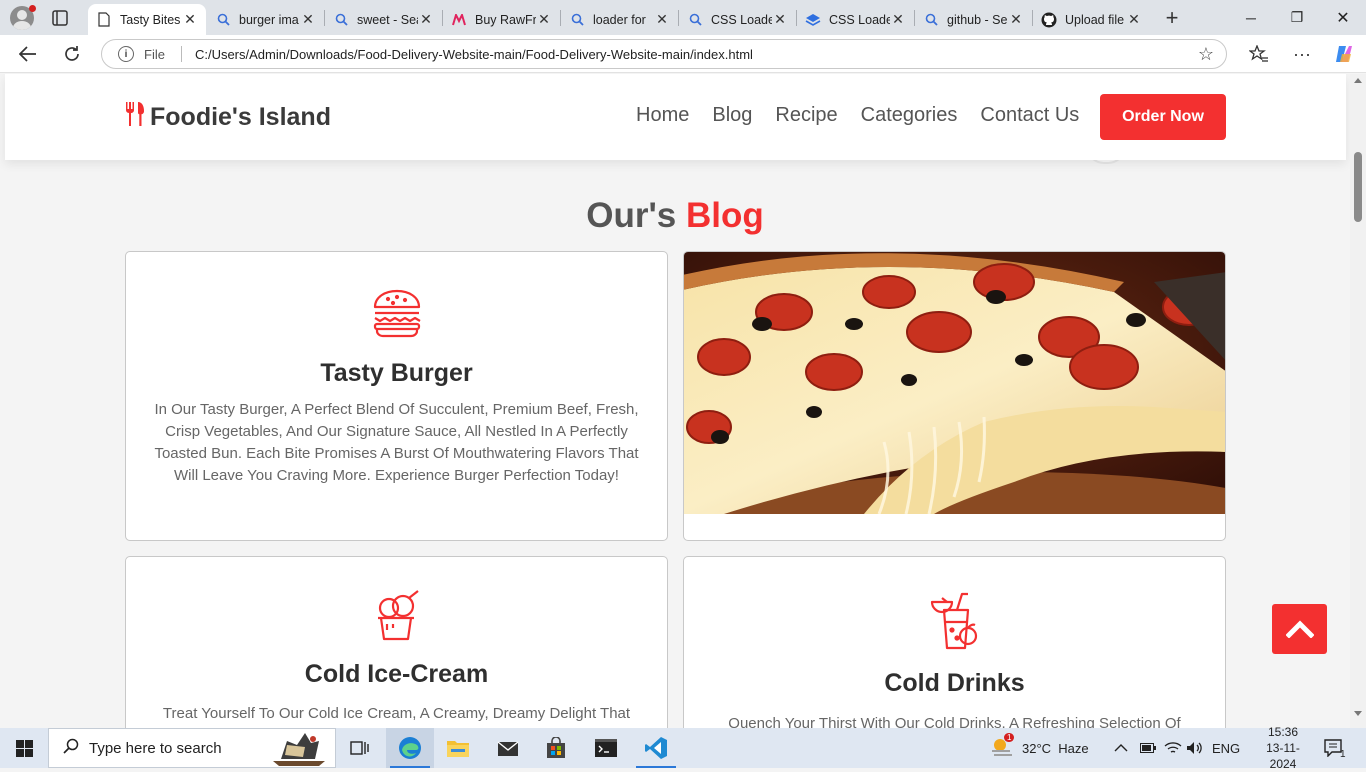  I want to click on task-view-icon, so click(360, 748).